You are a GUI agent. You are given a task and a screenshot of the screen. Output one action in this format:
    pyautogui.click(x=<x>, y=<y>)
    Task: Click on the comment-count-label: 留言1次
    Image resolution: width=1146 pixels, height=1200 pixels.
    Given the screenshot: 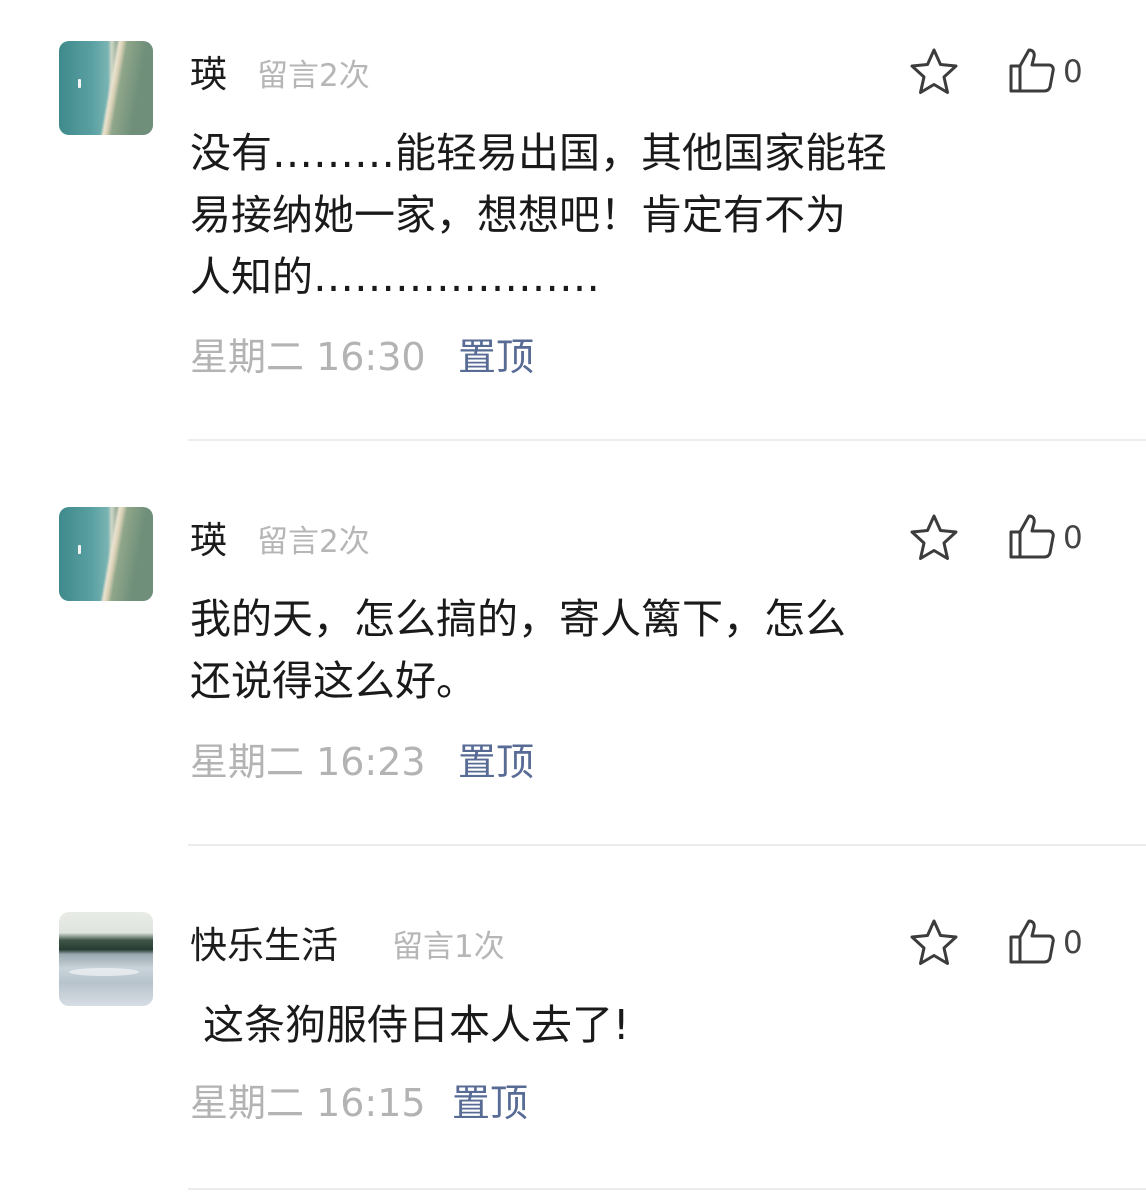 What is the action you would take?
    pyautogui.click(x=448, y=947)
    